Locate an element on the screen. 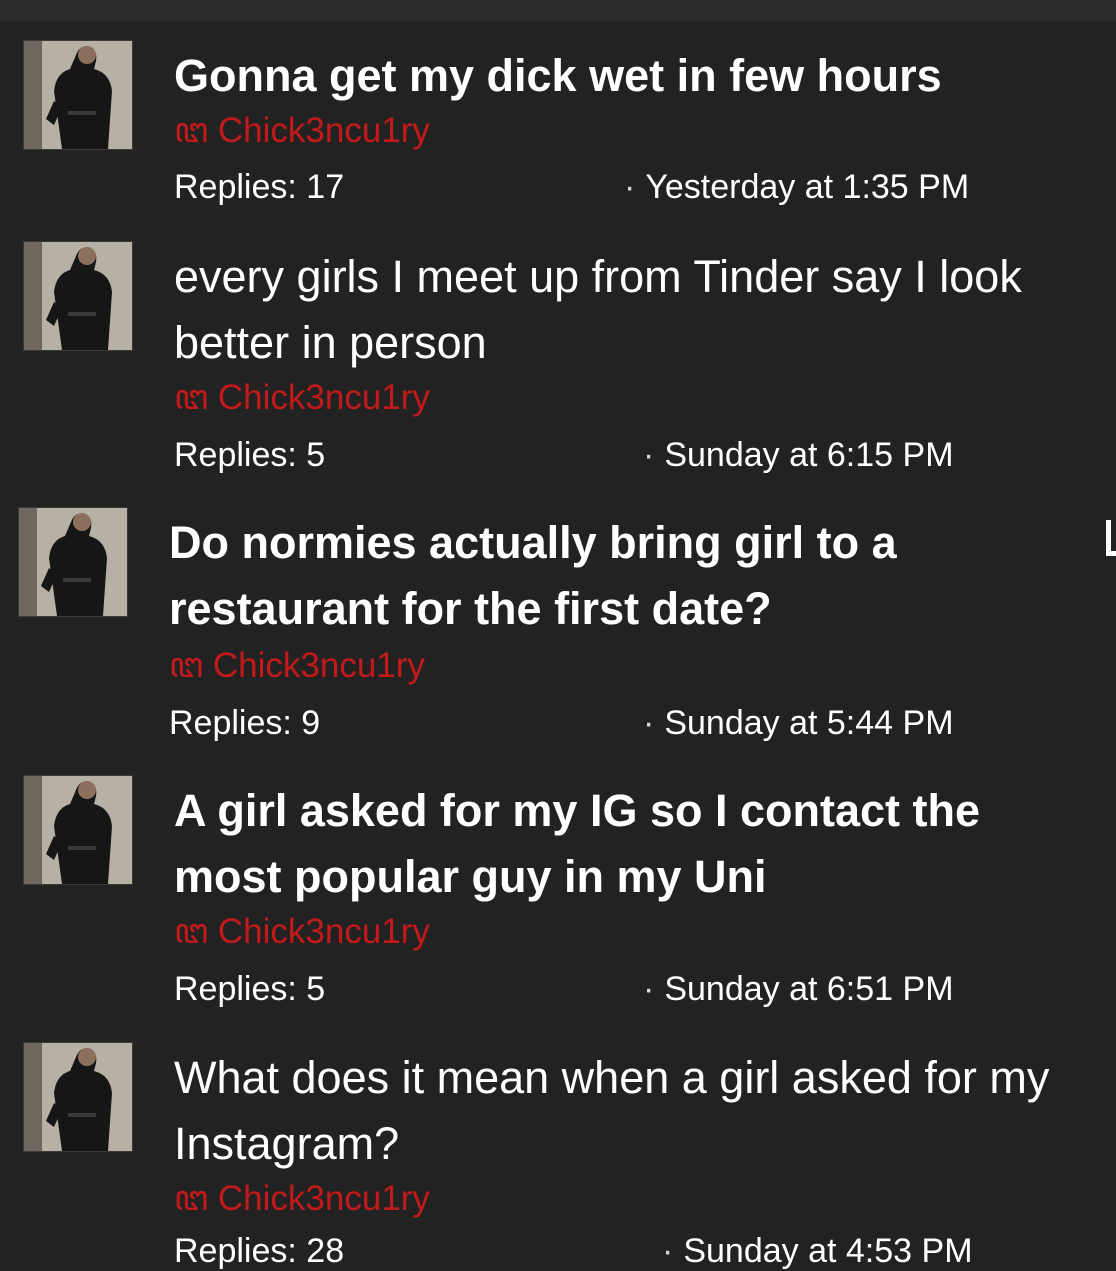  thread-title: Gonna get my dick wet in few hours is located at coordinates (558, 76).